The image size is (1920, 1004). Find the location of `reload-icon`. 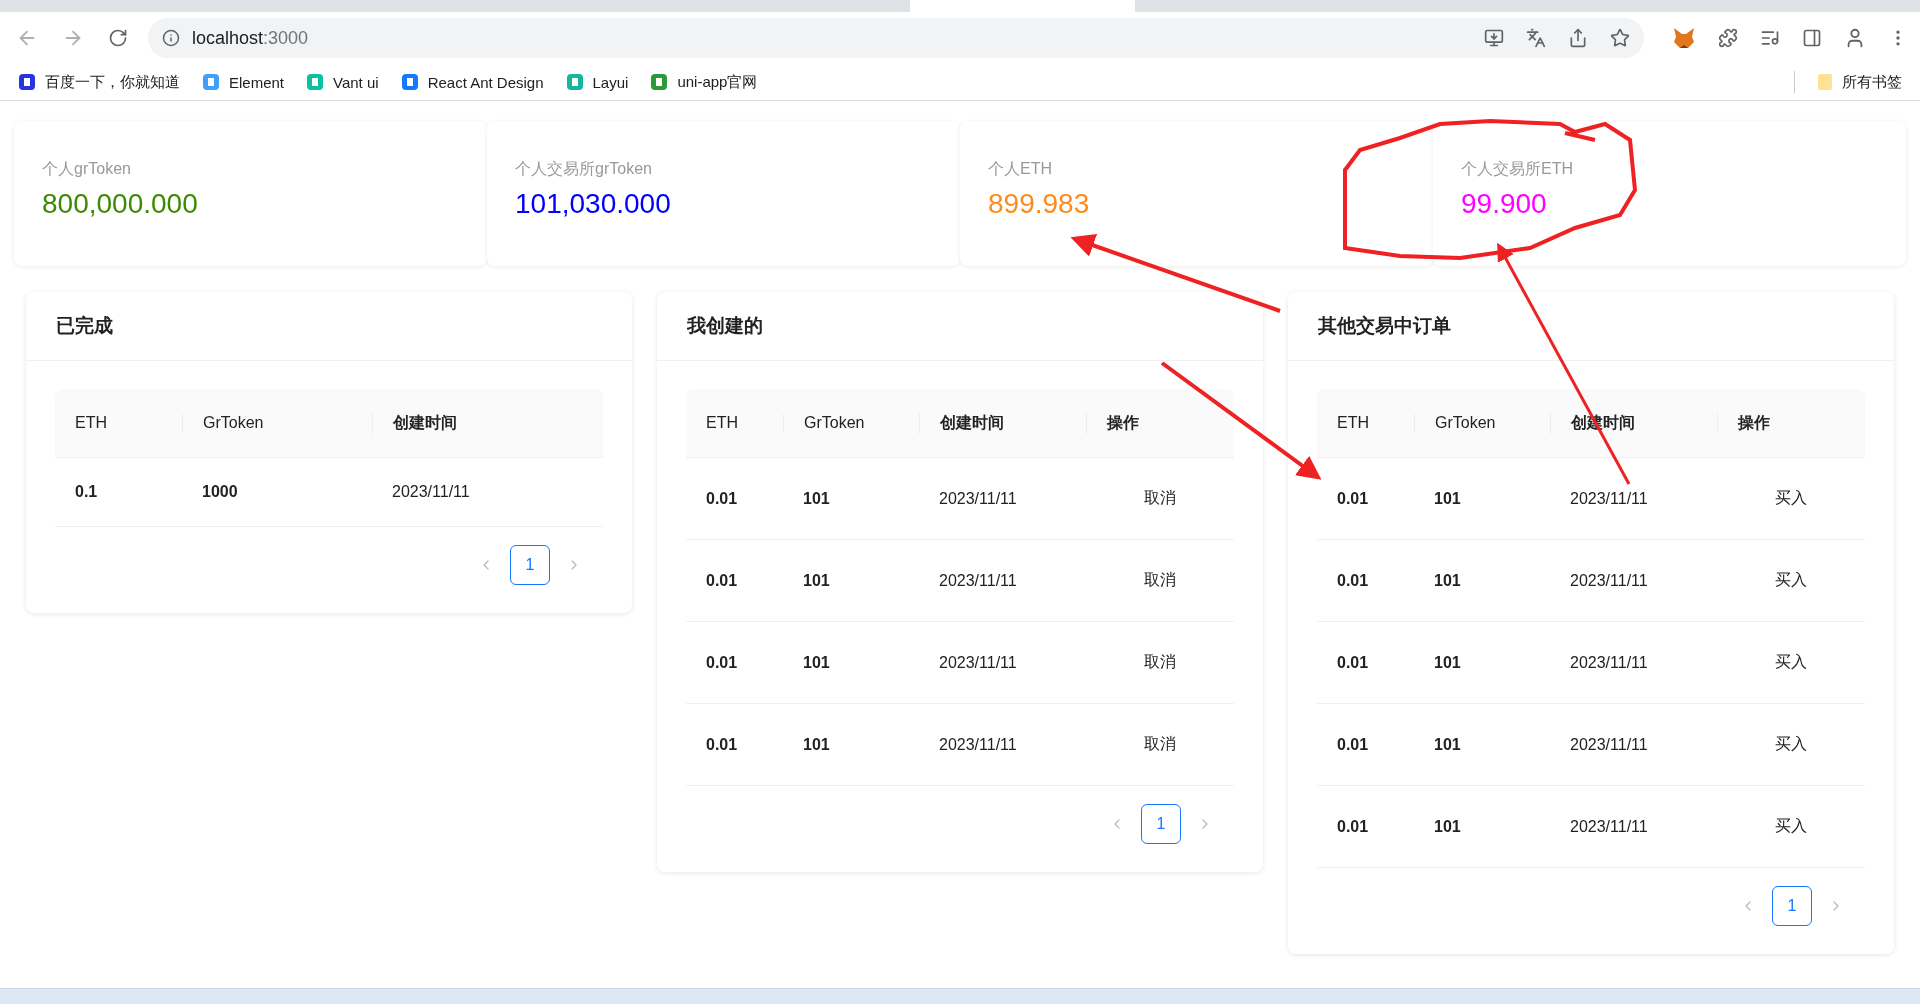

reload-icon is located at coordinates (118, 38).